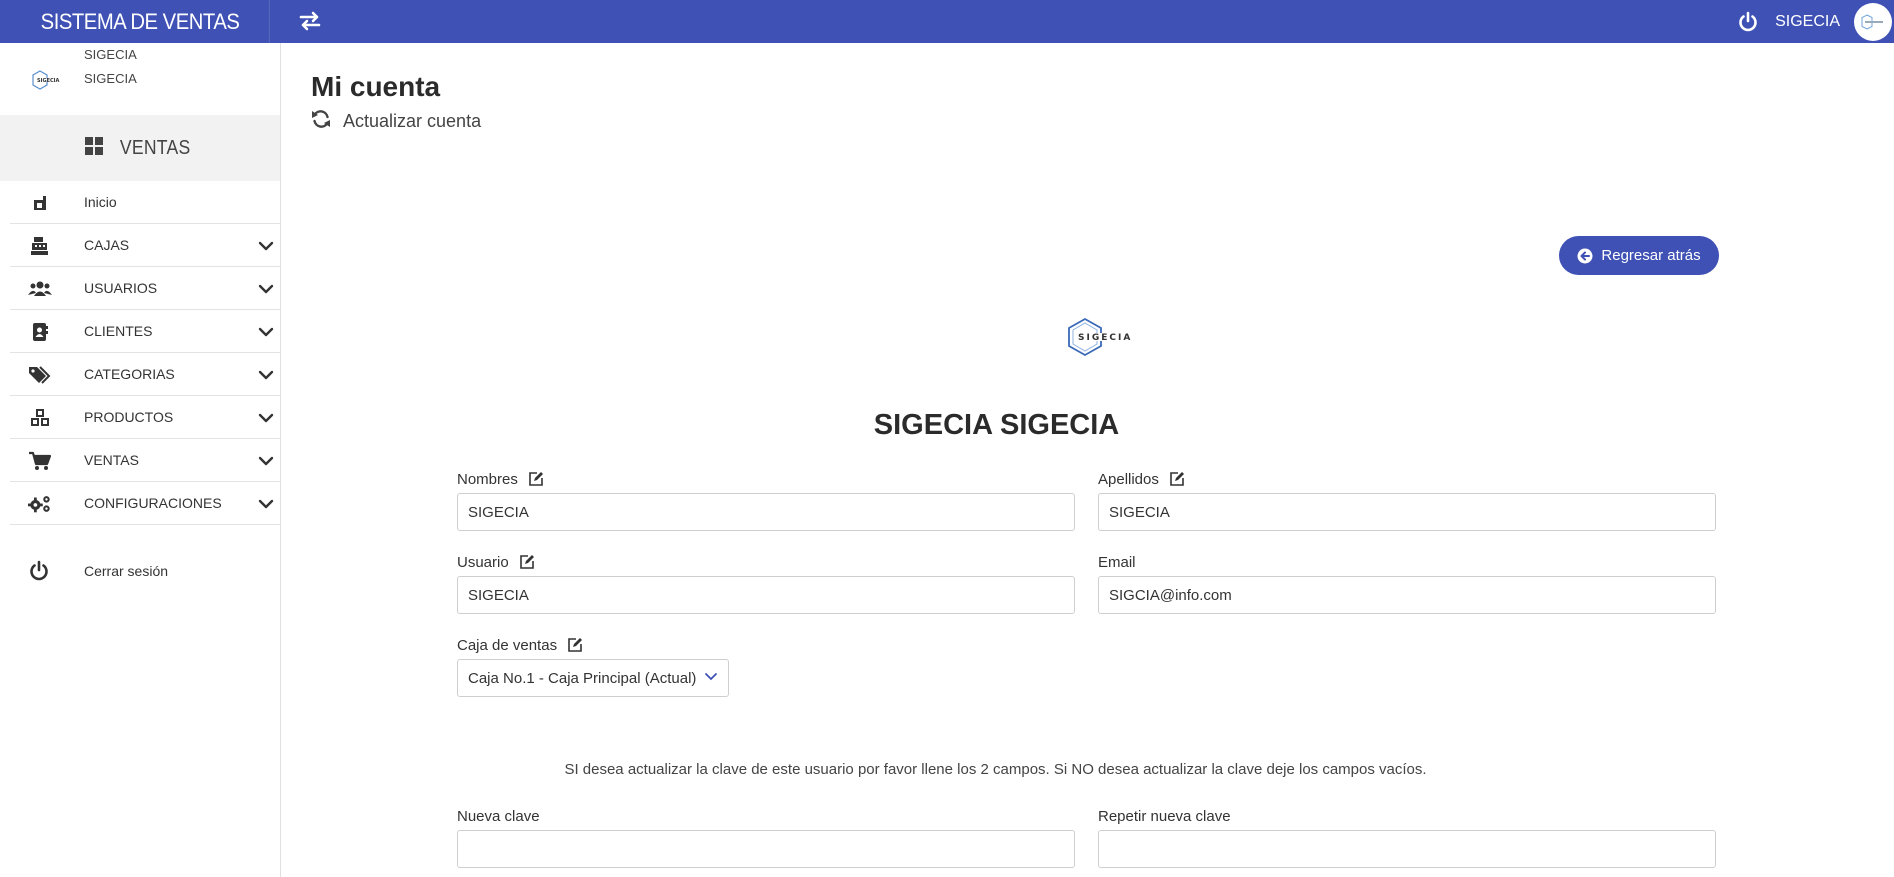 This screenshot has width=1894, height=877. What do you see at coordinates (40, 375) in the screenshot?
I see `tags-icon` at bounding box center [40, 375].